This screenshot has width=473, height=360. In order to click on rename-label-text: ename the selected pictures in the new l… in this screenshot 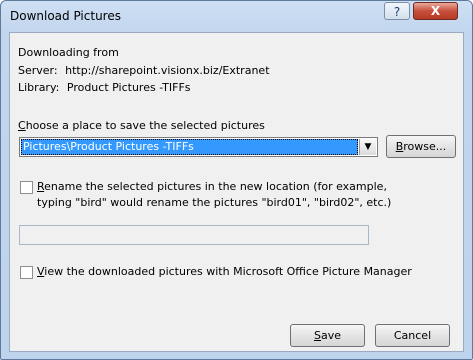, I will do `click(215, 186)`.